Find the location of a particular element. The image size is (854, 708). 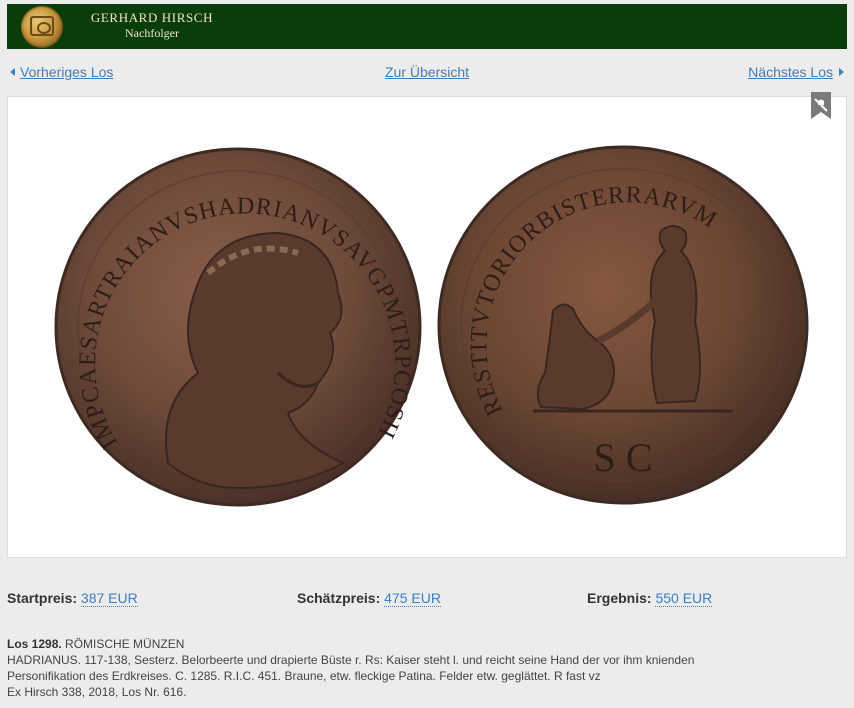

overview-link: Zur Übersicht is located at coordinates (427, 72).